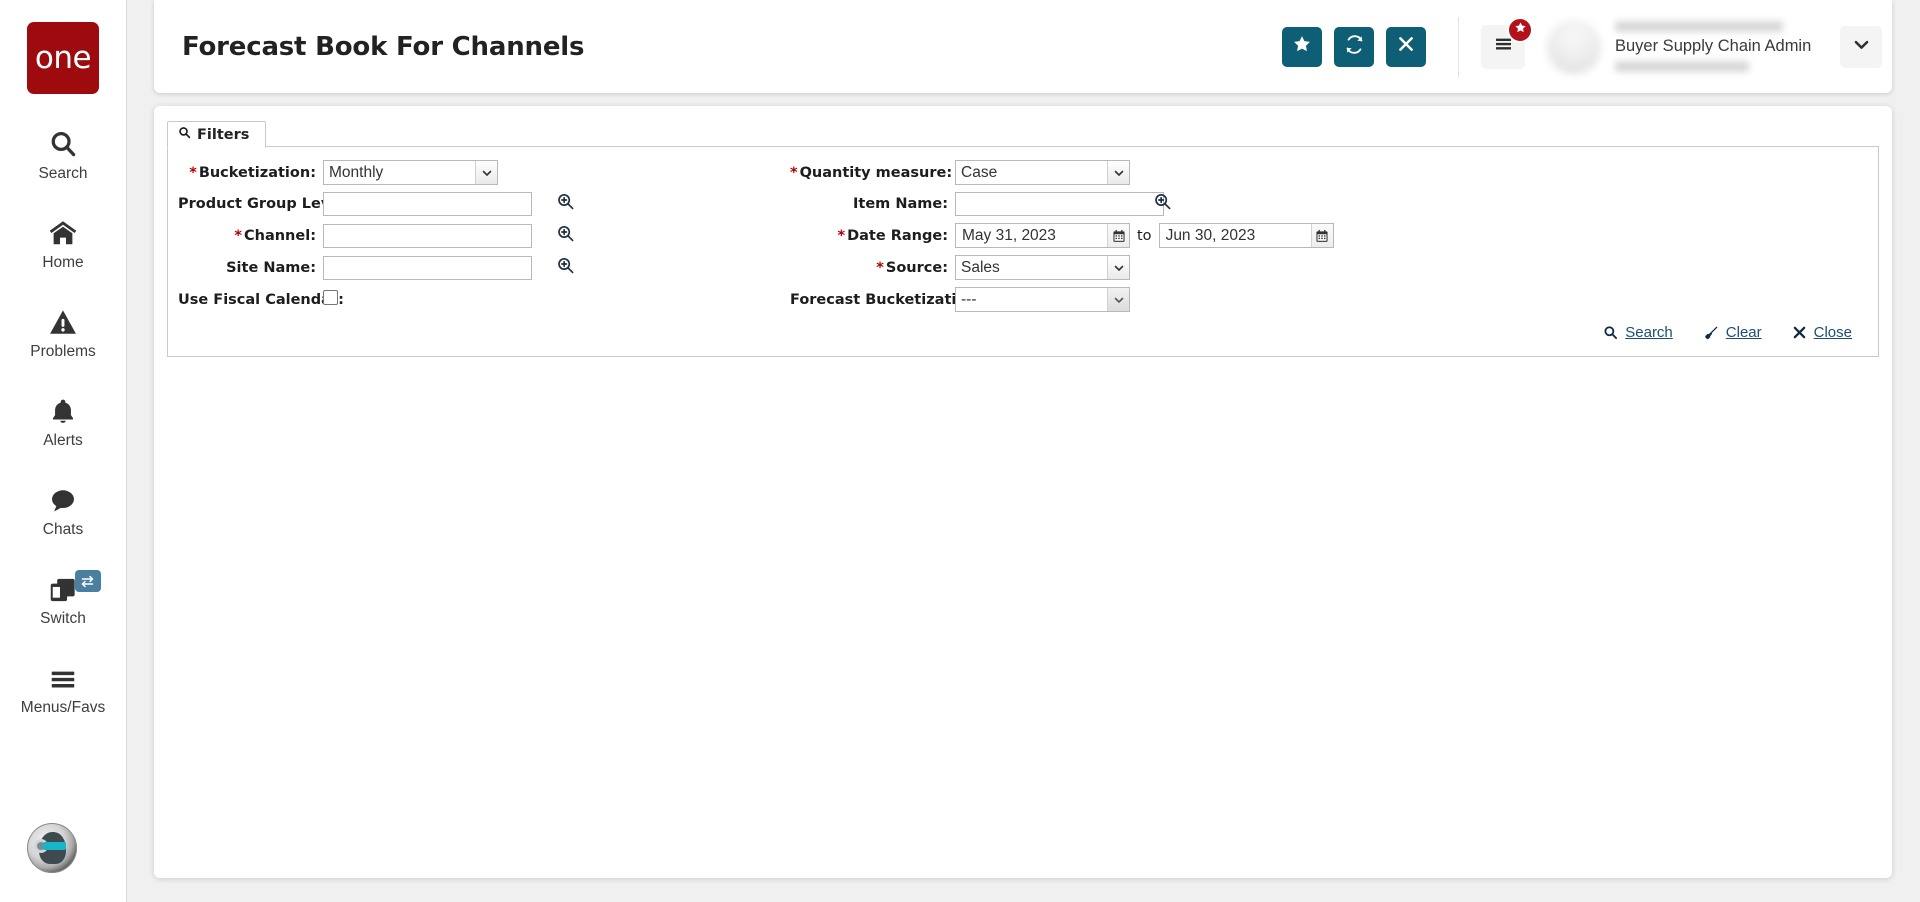 Image resolution: width=1920 pixels, height=902 pixels. Describe the element at coordinates (254, 172) in the screenshot. I see `label-text: Bucketization` at that location.